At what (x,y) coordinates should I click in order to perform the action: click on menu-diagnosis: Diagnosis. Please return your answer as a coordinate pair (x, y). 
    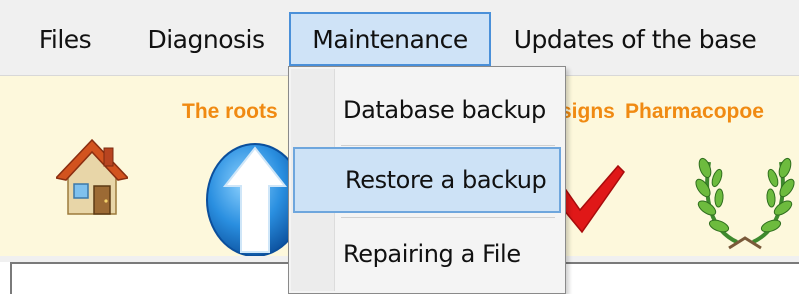
    Looking at the image, I should click on (206, 39).